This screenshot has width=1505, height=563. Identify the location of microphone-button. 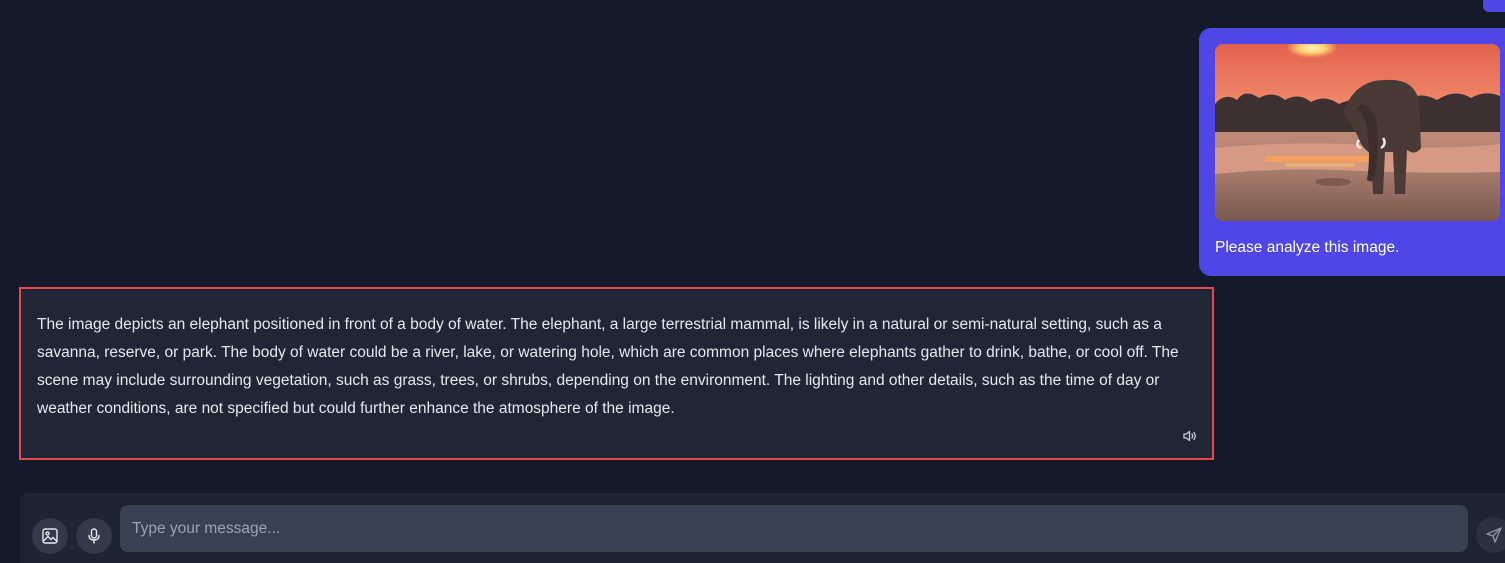
(94, 536).